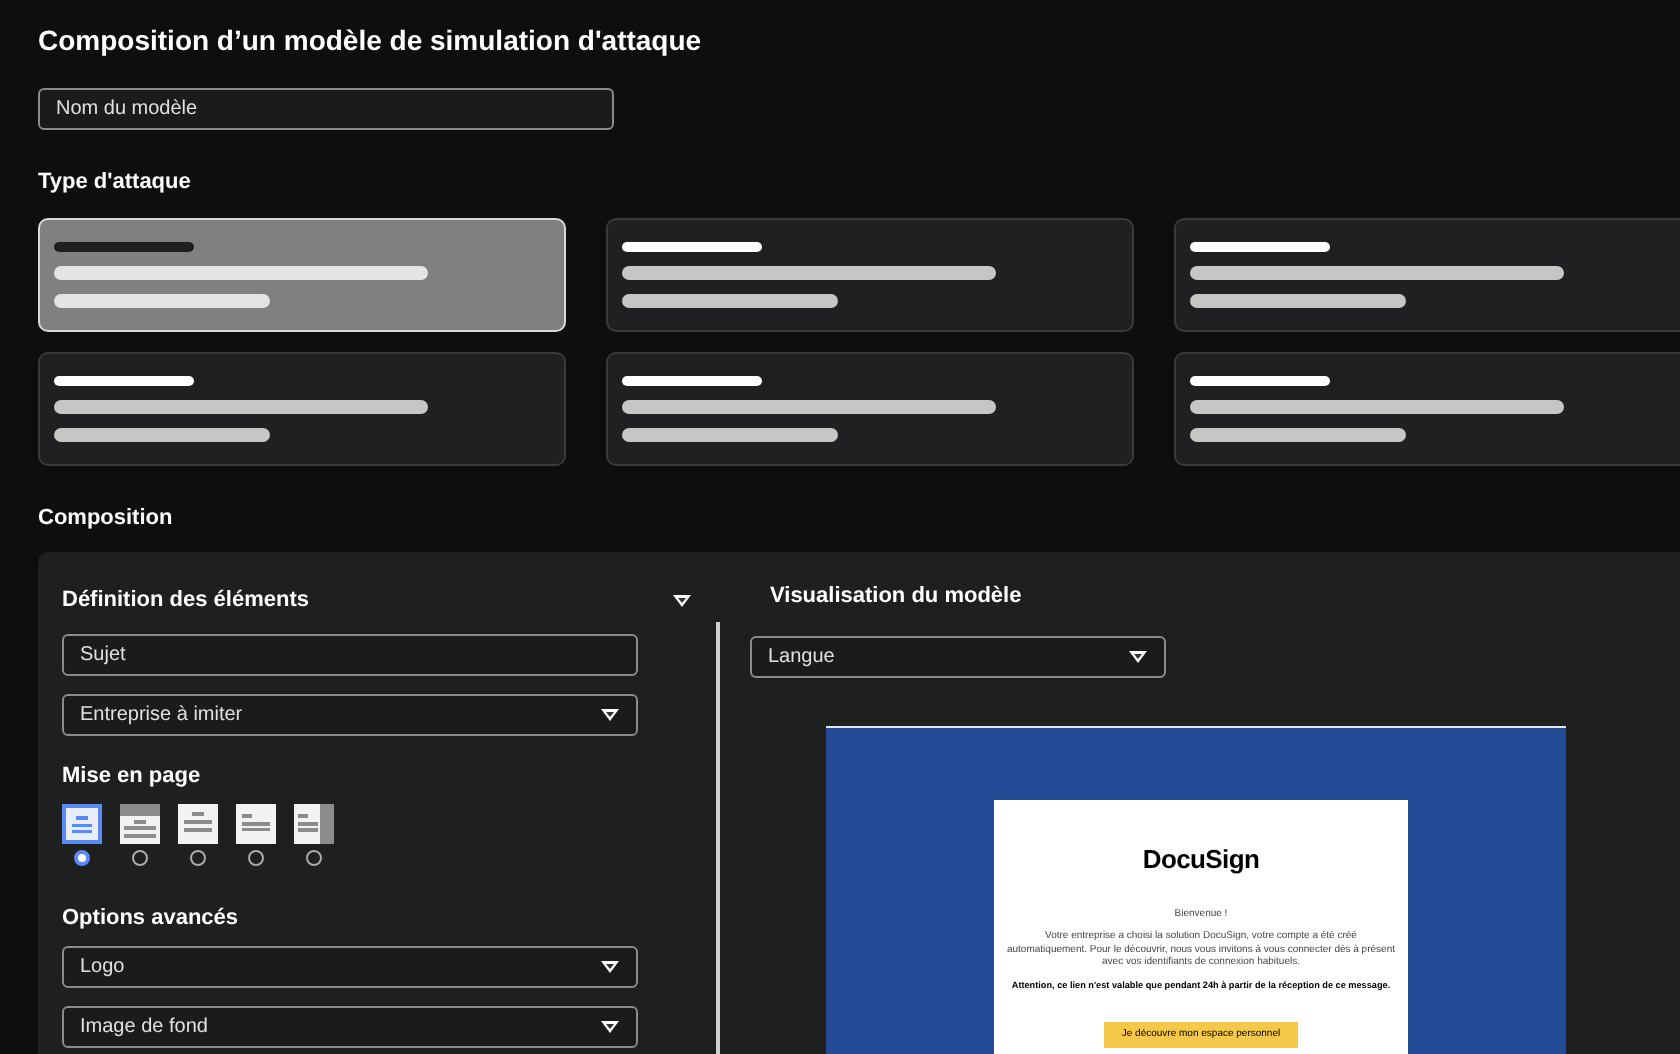 This screenshot has height=1054, width=1680. Describe the element at coordinates (958, 657) in the screenshot. I see `select-field: Langue` at that location.